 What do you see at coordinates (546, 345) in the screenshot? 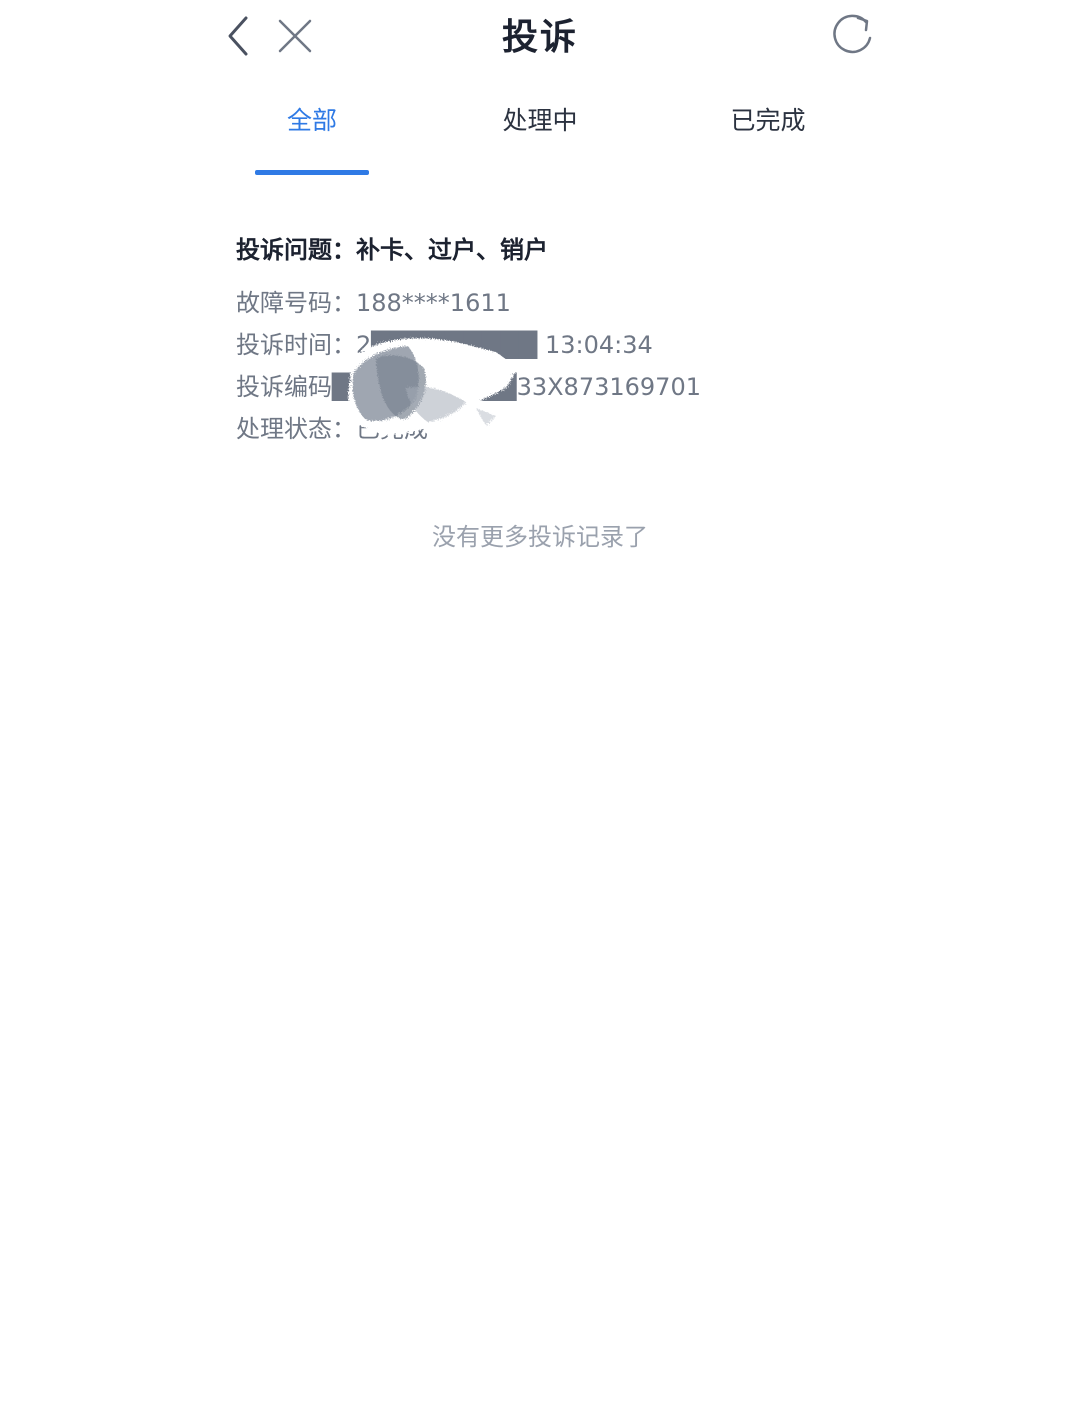
I see `detail-row-complaint-time: 投诉时间：2█████████ 13:04:34` at bounding box center [546, 345].